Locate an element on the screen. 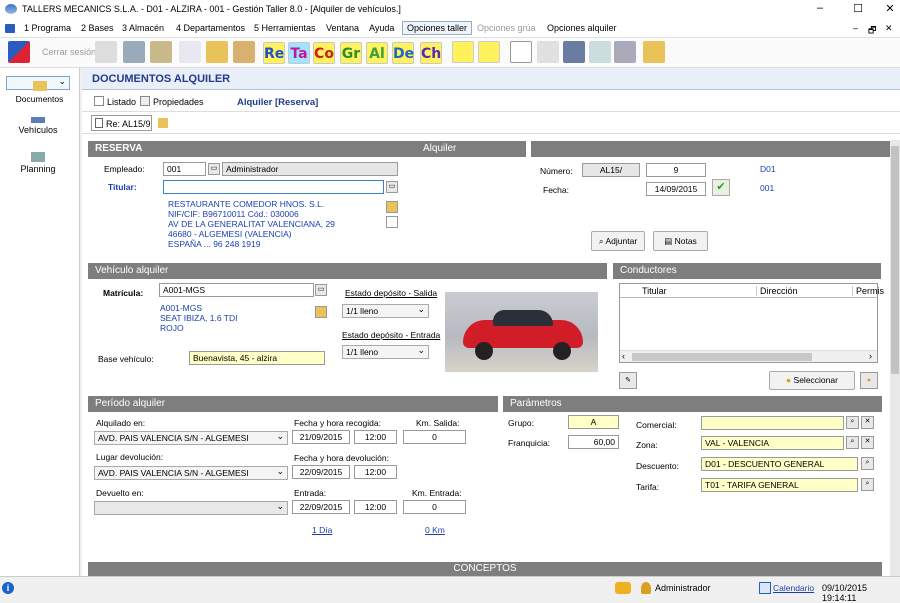 Image resolution: width=900 pixels, height=603 pixels. tarifa-search-button: ⌕ is located at coordinates (867, 484).